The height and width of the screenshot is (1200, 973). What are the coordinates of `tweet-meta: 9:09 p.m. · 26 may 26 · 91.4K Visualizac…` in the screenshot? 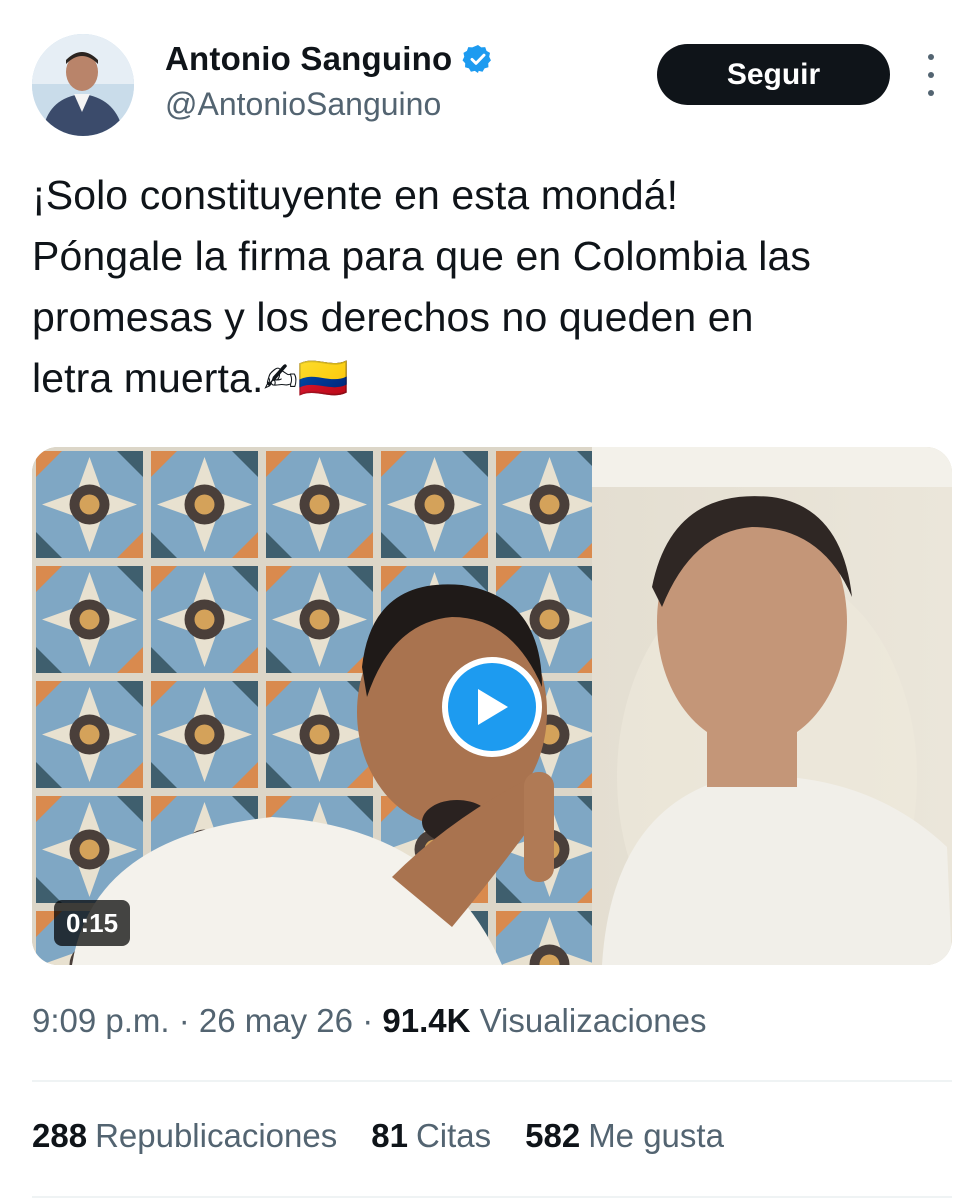 It's located at (369, 1021).